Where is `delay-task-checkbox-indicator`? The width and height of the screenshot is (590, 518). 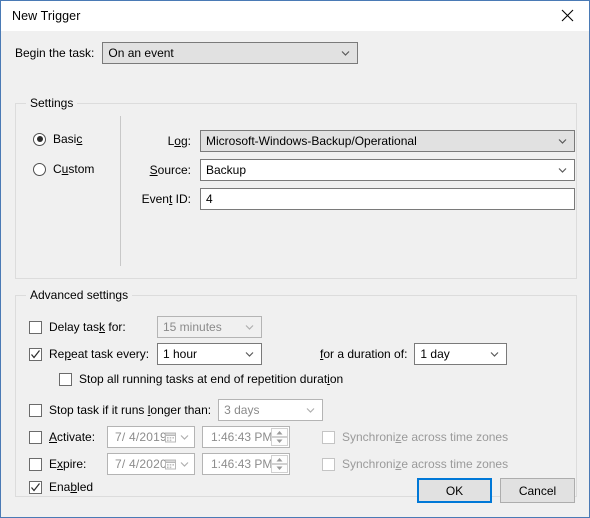 delay-task-checkbox-indicator is located at coordinates (35, 327).